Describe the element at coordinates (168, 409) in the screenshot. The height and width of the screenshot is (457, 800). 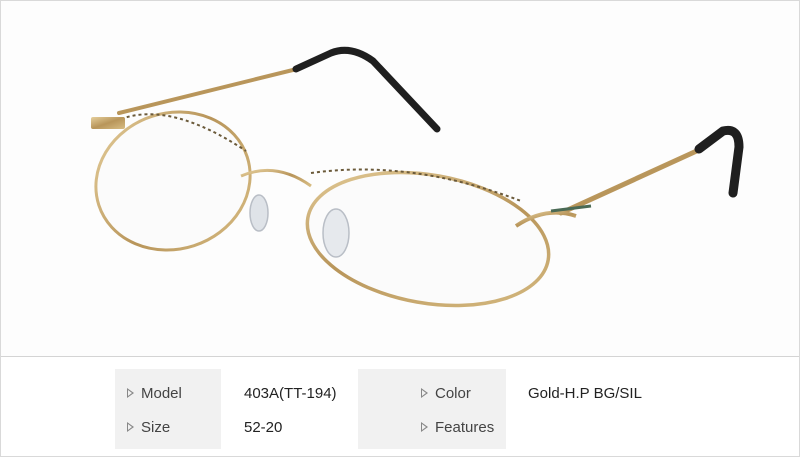
I see `label-column-left` at that location.